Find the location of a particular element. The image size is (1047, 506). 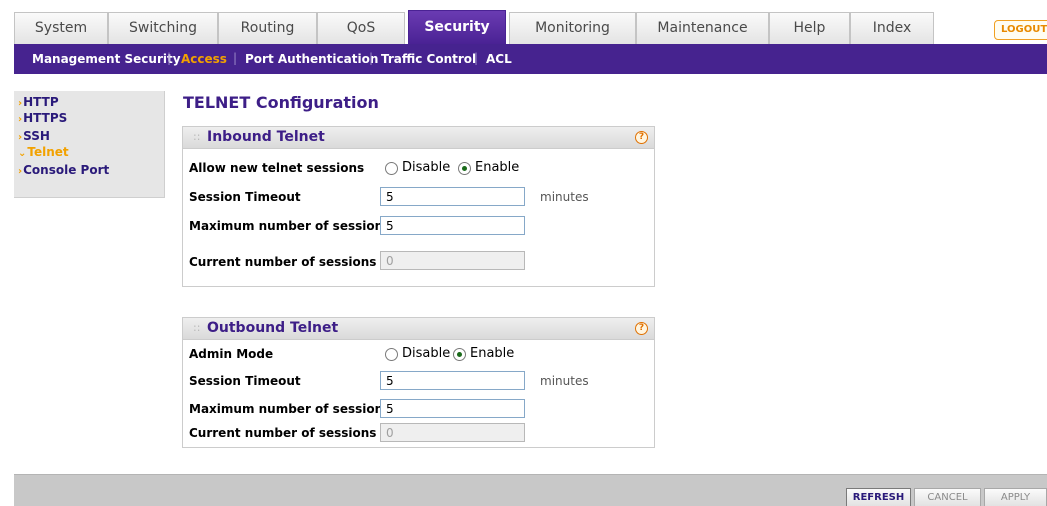

admin-enable-radio is located at coordinates (459, 354).